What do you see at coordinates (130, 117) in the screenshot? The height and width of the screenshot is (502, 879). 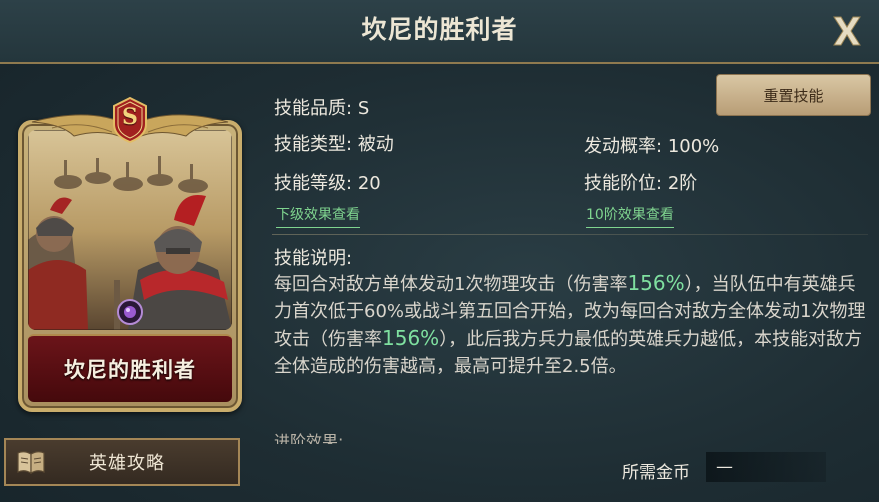 I see `rank-letter: S` at bounding box center [130, 117].